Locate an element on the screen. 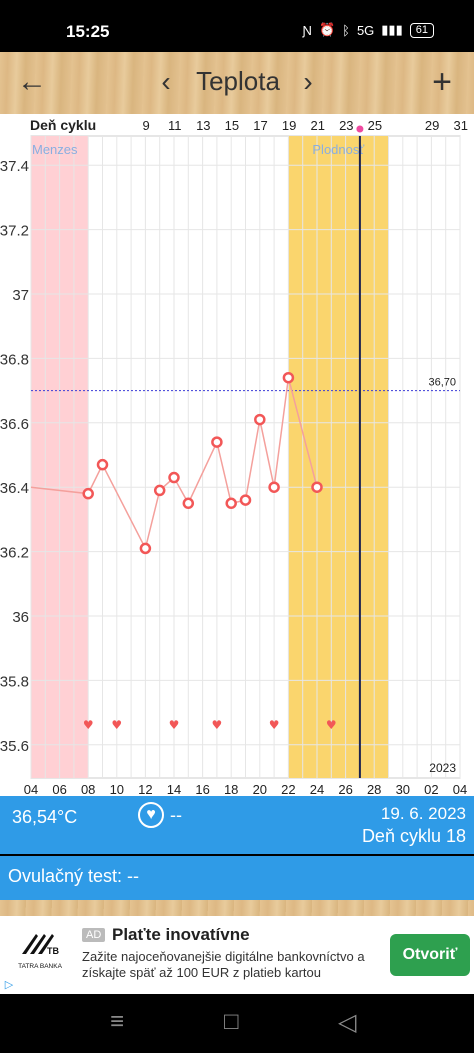 The height and width of the screenshot is (1053, 474). y-tick-label: 36.8 is located at coordinates (14, 359).